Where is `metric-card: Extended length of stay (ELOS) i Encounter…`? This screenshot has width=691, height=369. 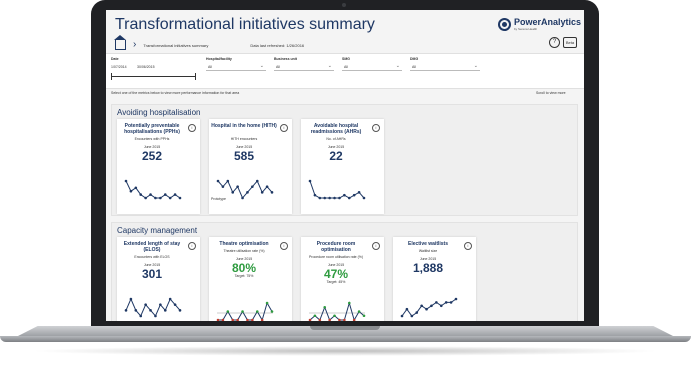
metric-card: Extended length of stay (ELOS) i Encounter… is located at coordinates (158, 279).